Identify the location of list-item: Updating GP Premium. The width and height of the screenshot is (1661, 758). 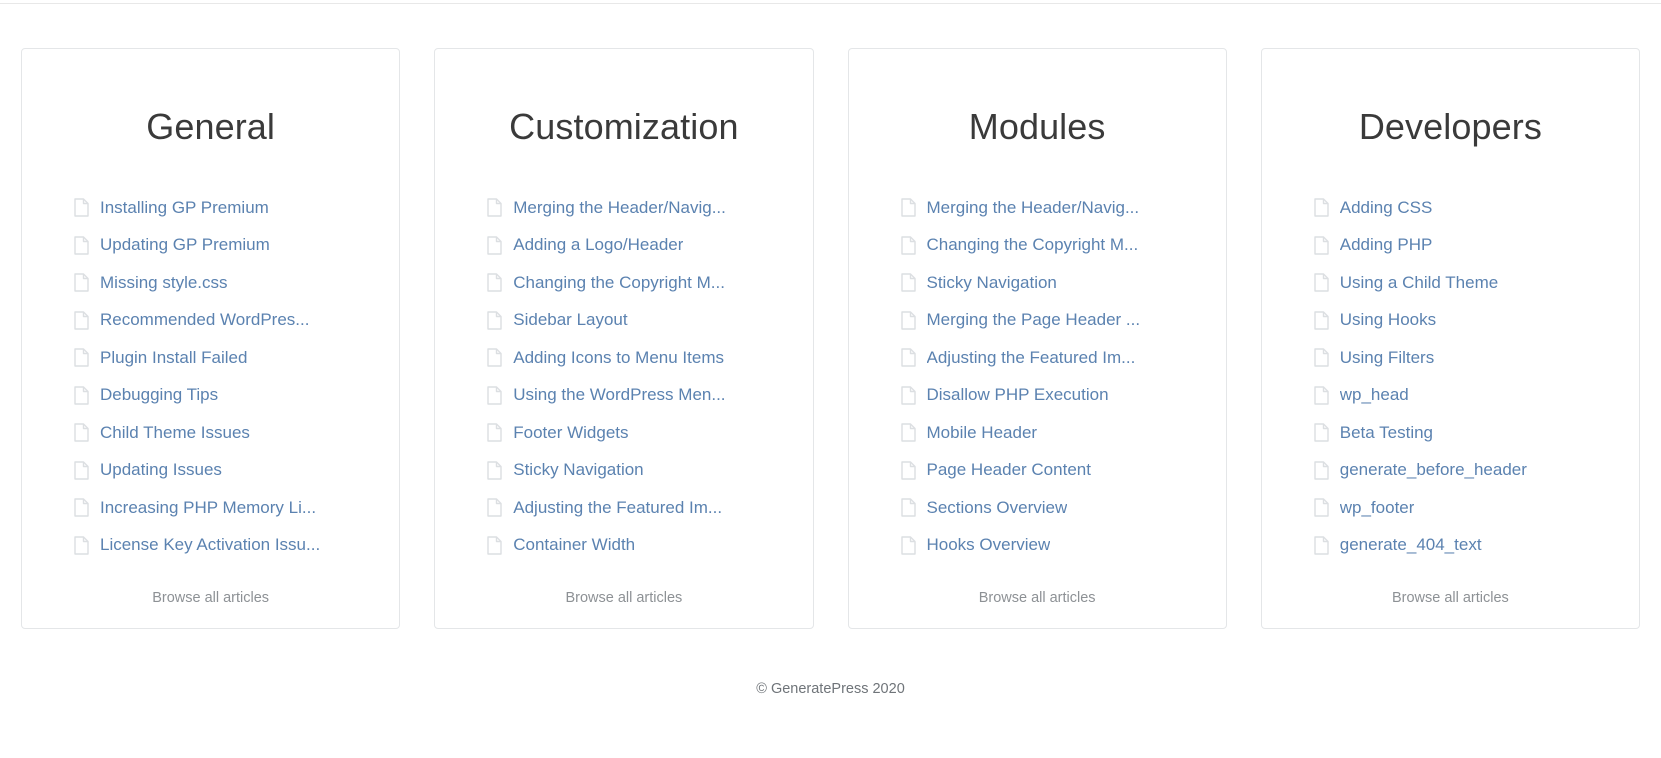
(210, 246).